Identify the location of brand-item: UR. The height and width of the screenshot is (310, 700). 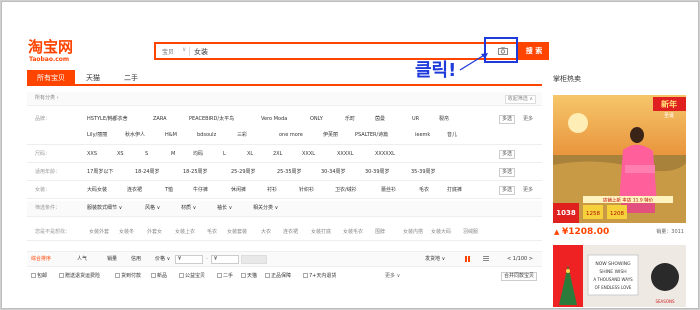
(415, 119).